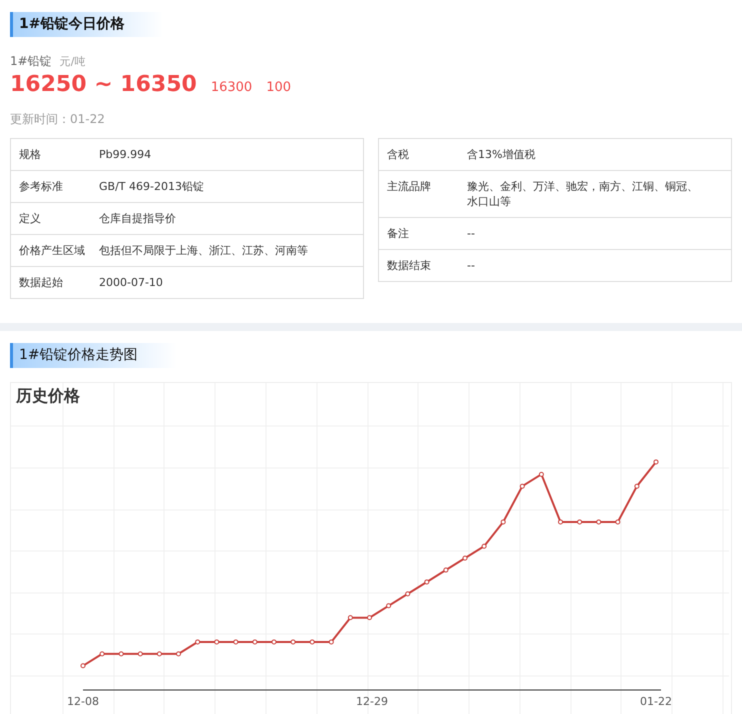 The image size is (742, 714). I want to click on row-label: 主流品牌, so click(409, 187).